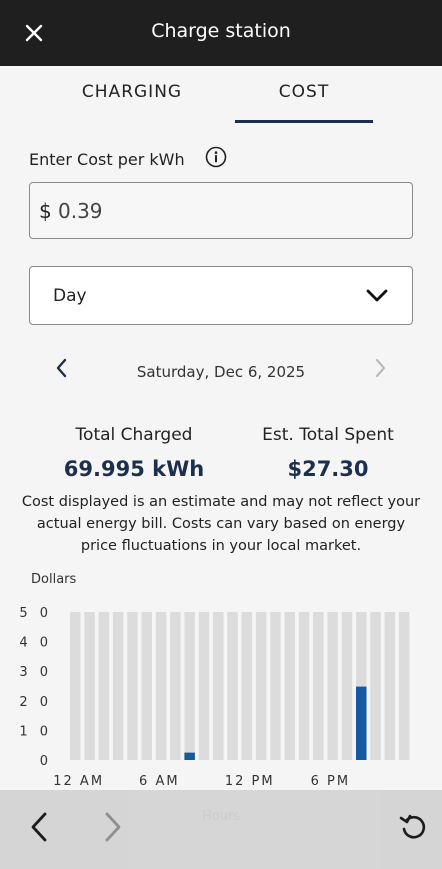  I want to click on reload-icon, so click(412, 826).